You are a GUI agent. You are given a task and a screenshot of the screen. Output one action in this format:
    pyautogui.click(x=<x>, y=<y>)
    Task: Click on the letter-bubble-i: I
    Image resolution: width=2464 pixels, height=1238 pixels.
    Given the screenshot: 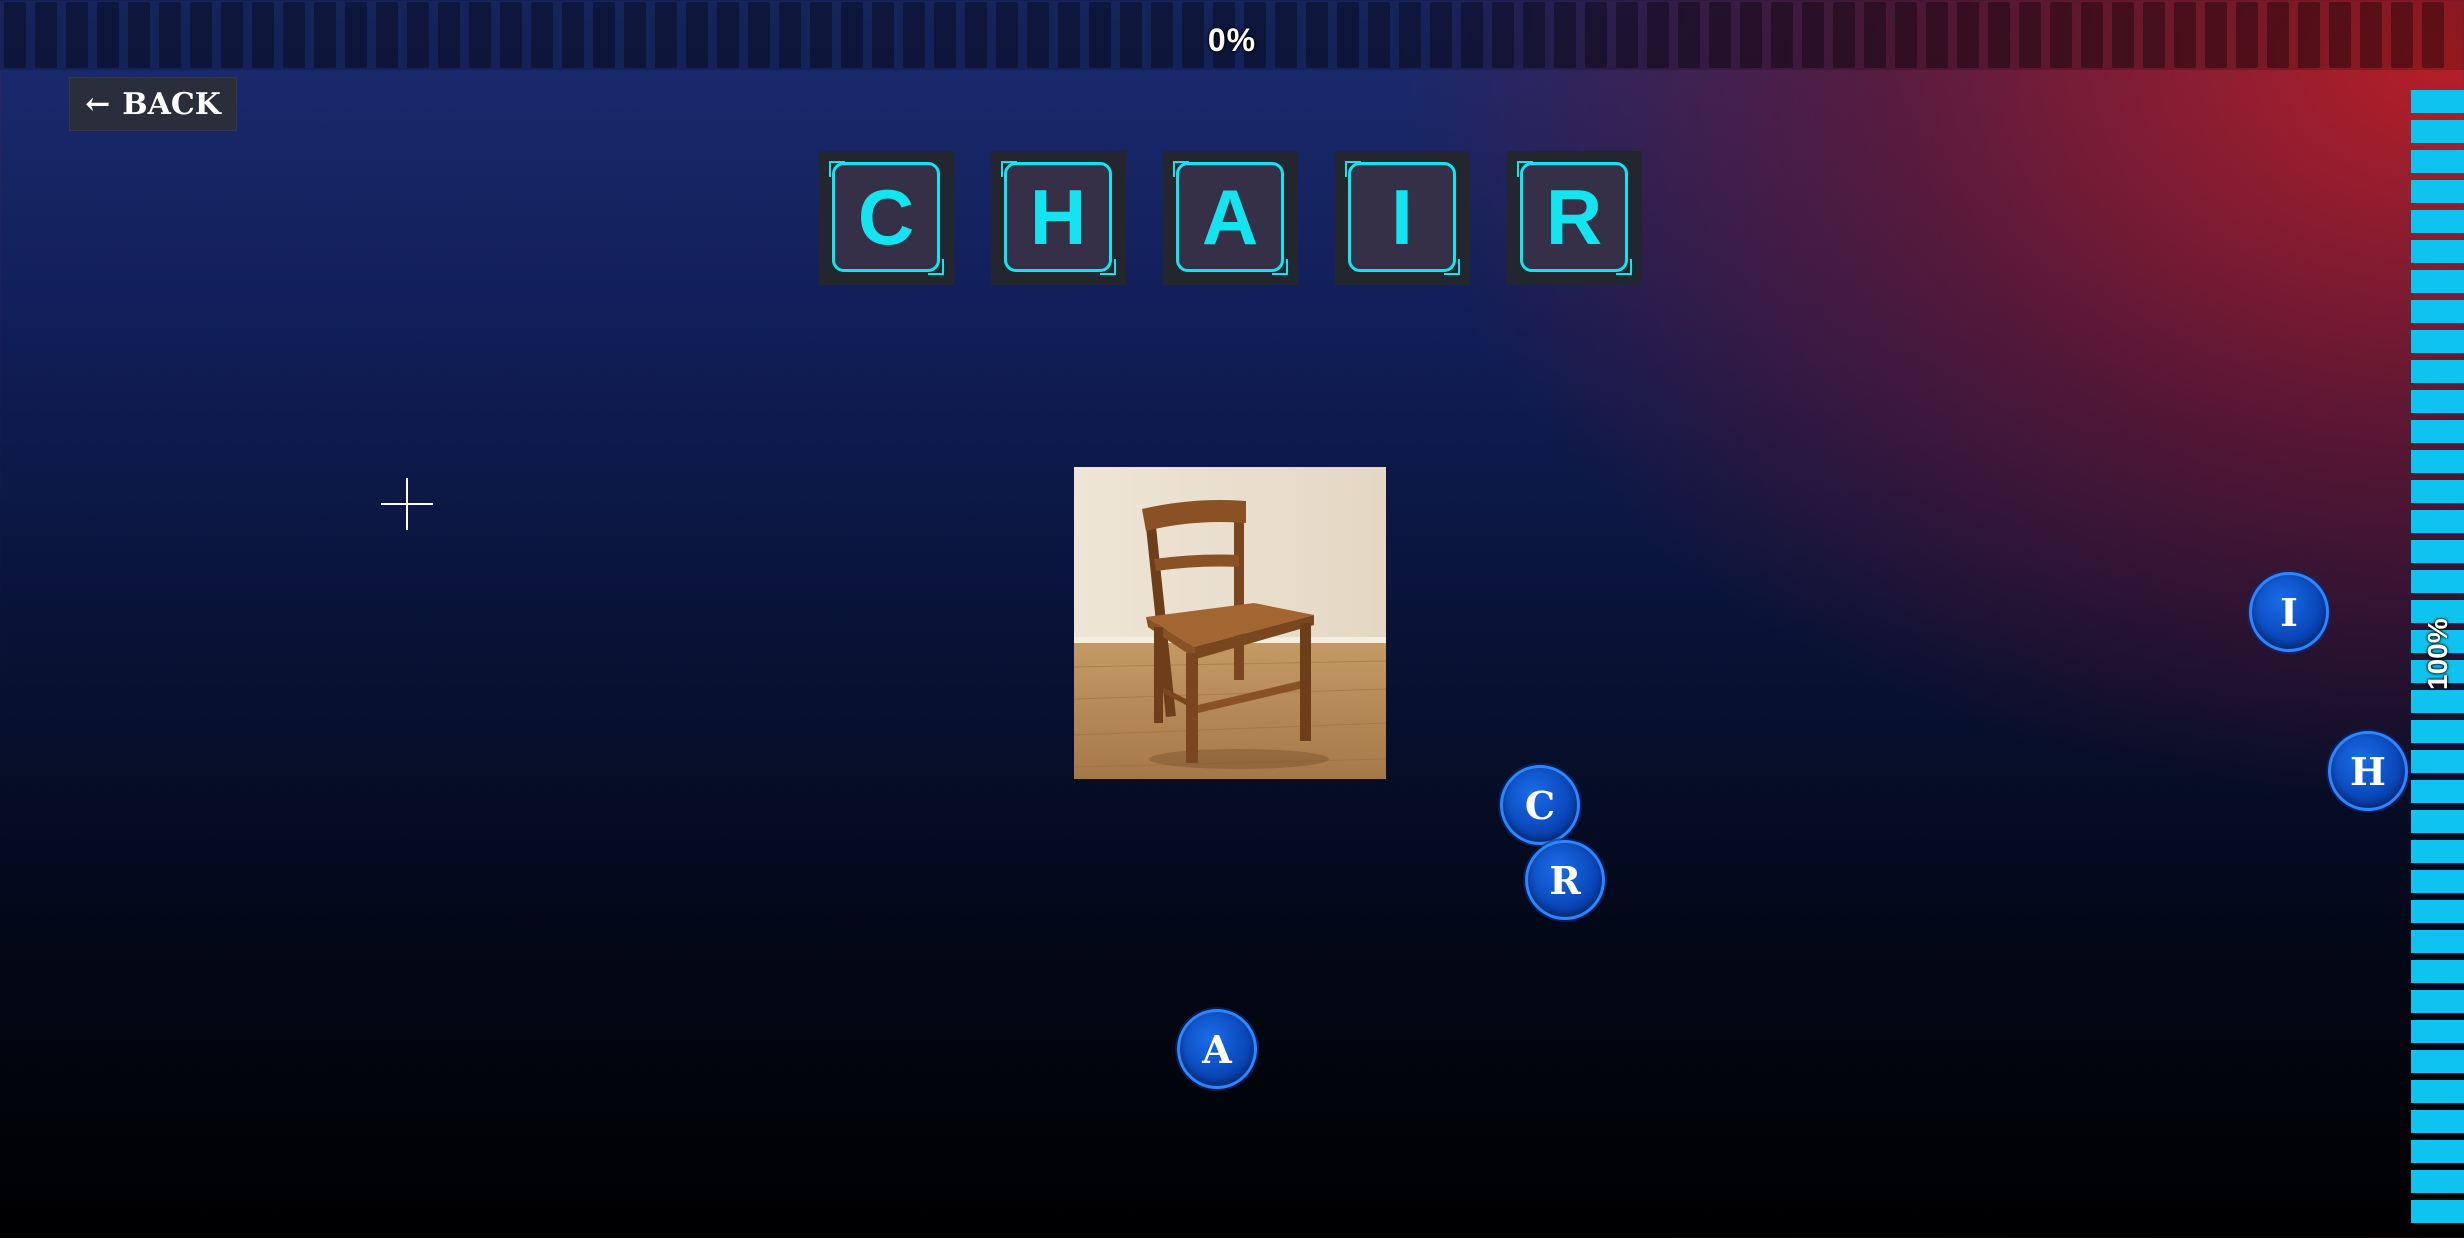 What is the action you would take?
    pyautogui.click(x=2289, y=612)
    